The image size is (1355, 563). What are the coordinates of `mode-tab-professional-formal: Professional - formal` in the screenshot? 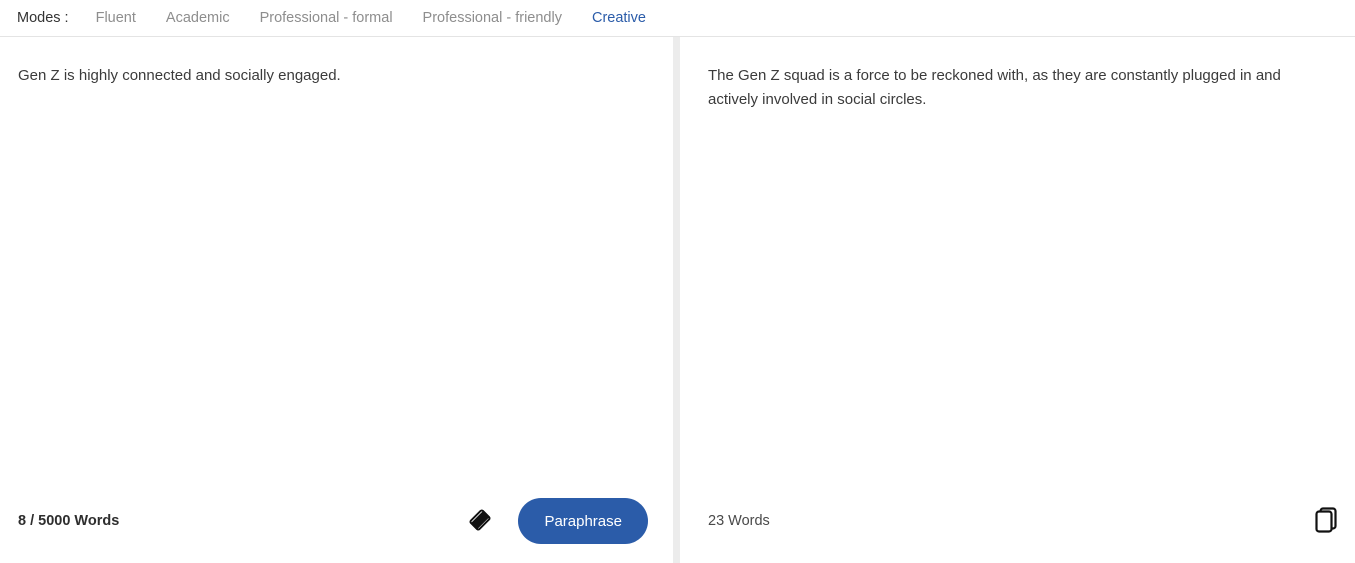 It's located at (326, 18).